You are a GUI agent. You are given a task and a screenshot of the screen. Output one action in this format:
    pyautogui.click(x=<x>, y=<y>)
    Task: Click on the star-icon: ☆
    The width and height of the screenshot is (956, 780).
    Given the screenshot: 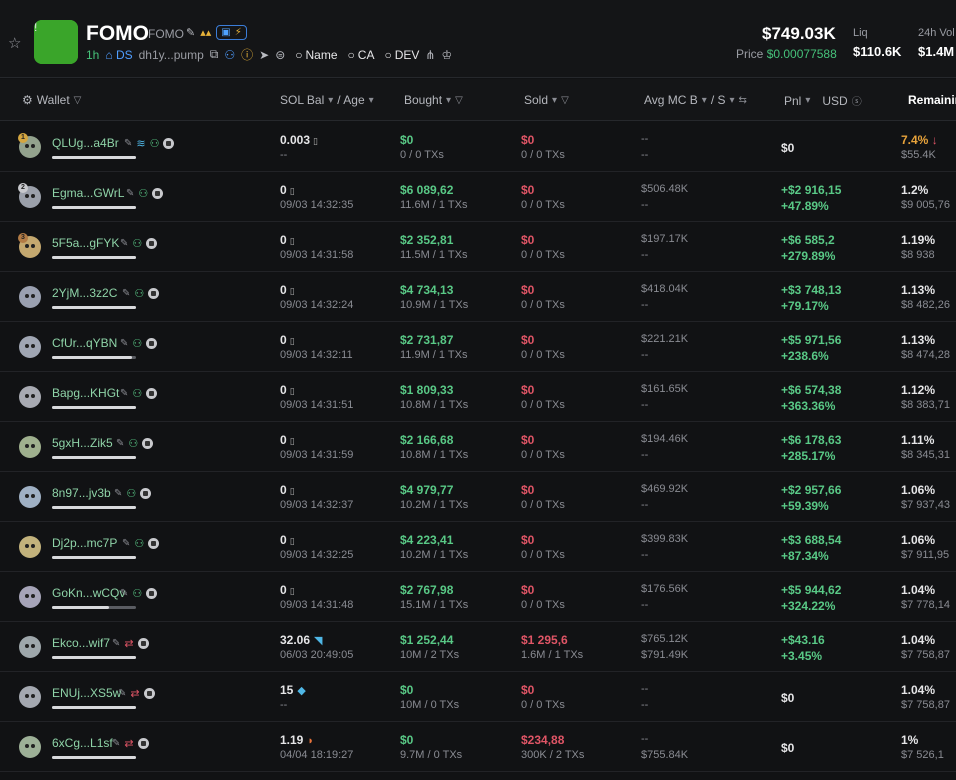 What is the action you would take?
    pyautogui.click(x=14, y=43)
    